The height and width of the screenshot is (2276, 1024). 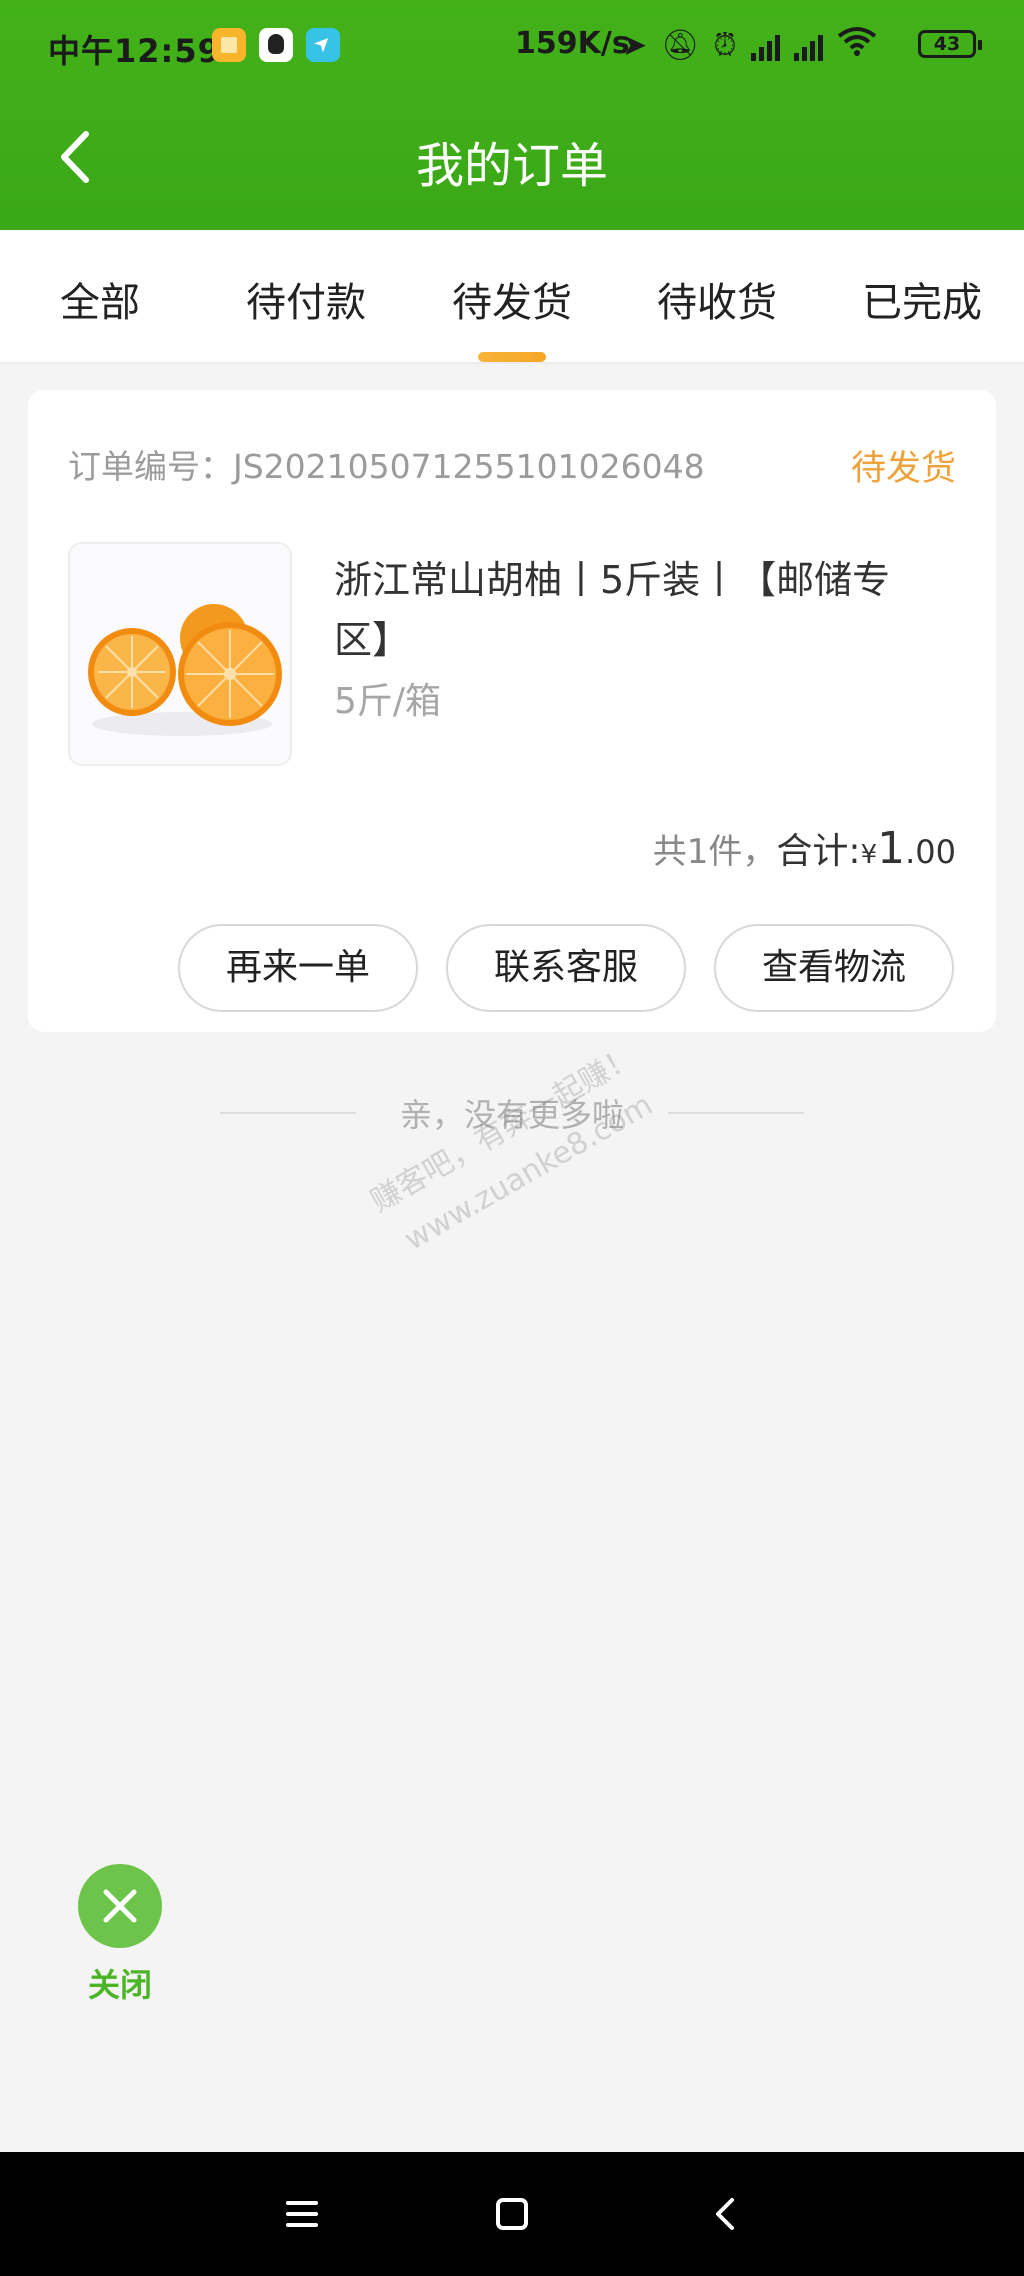 I want to click on order-number: 订单编号：JS20210507125510102604​8, so click(x=386, y=466).